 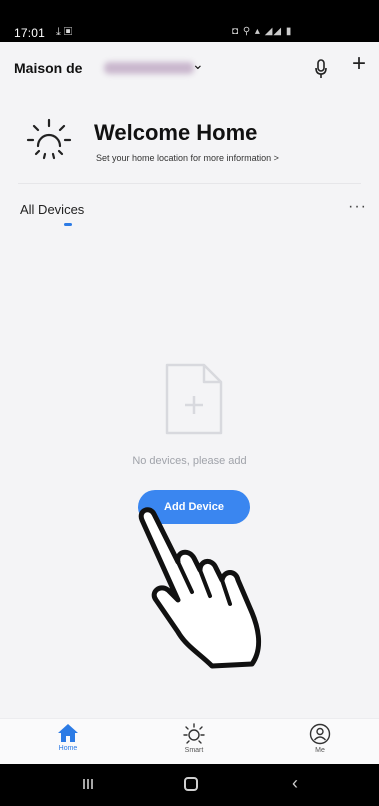 I want to click on tab-all-devices: All Devices, so click(x=52, y=209).